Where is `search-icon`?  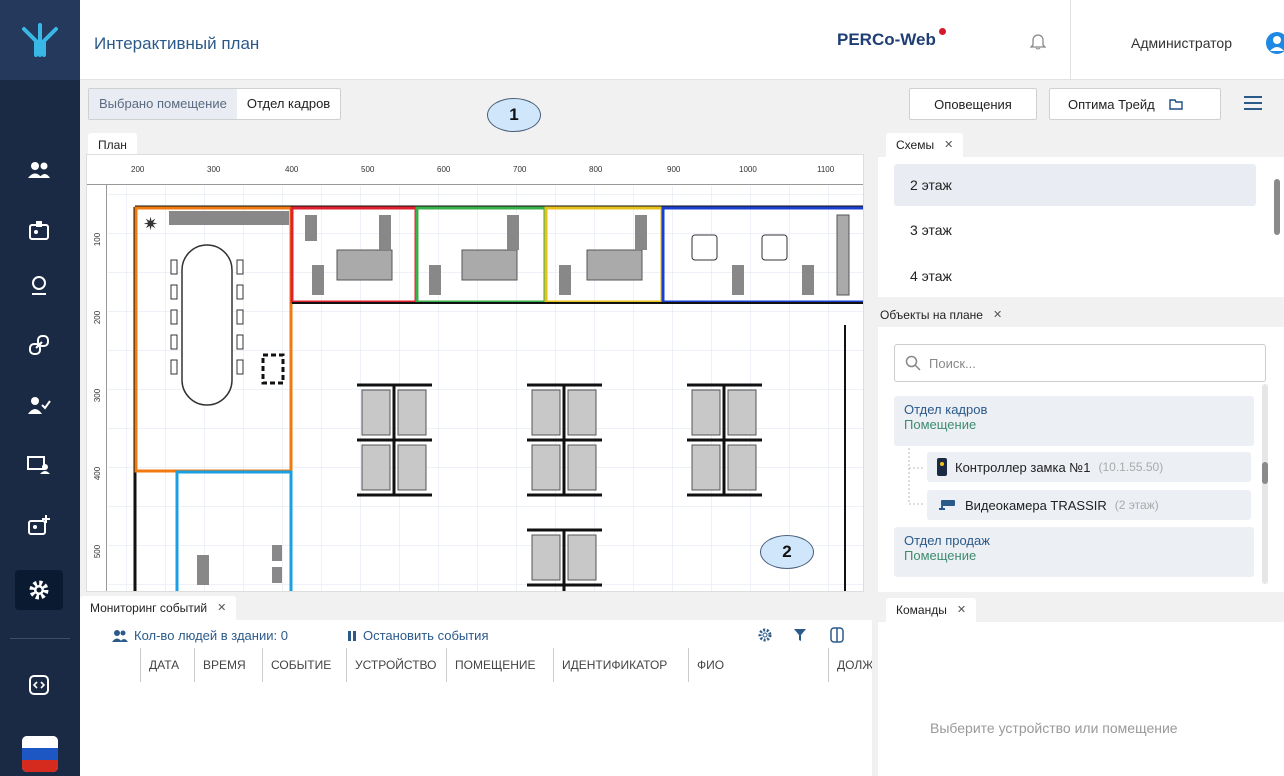
search-icon is located at coordinates (913, 363).